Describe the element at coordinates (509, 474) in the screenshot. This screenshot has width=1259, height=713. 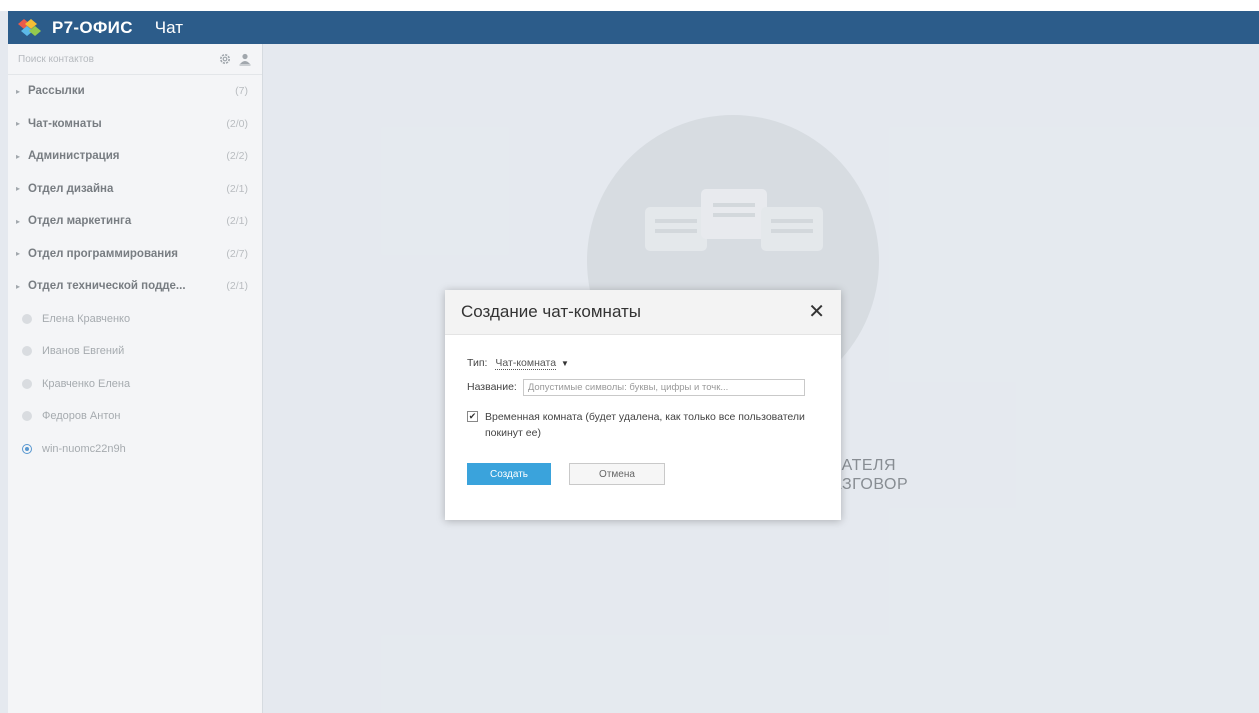
I see `create-button: Создать` at that location.